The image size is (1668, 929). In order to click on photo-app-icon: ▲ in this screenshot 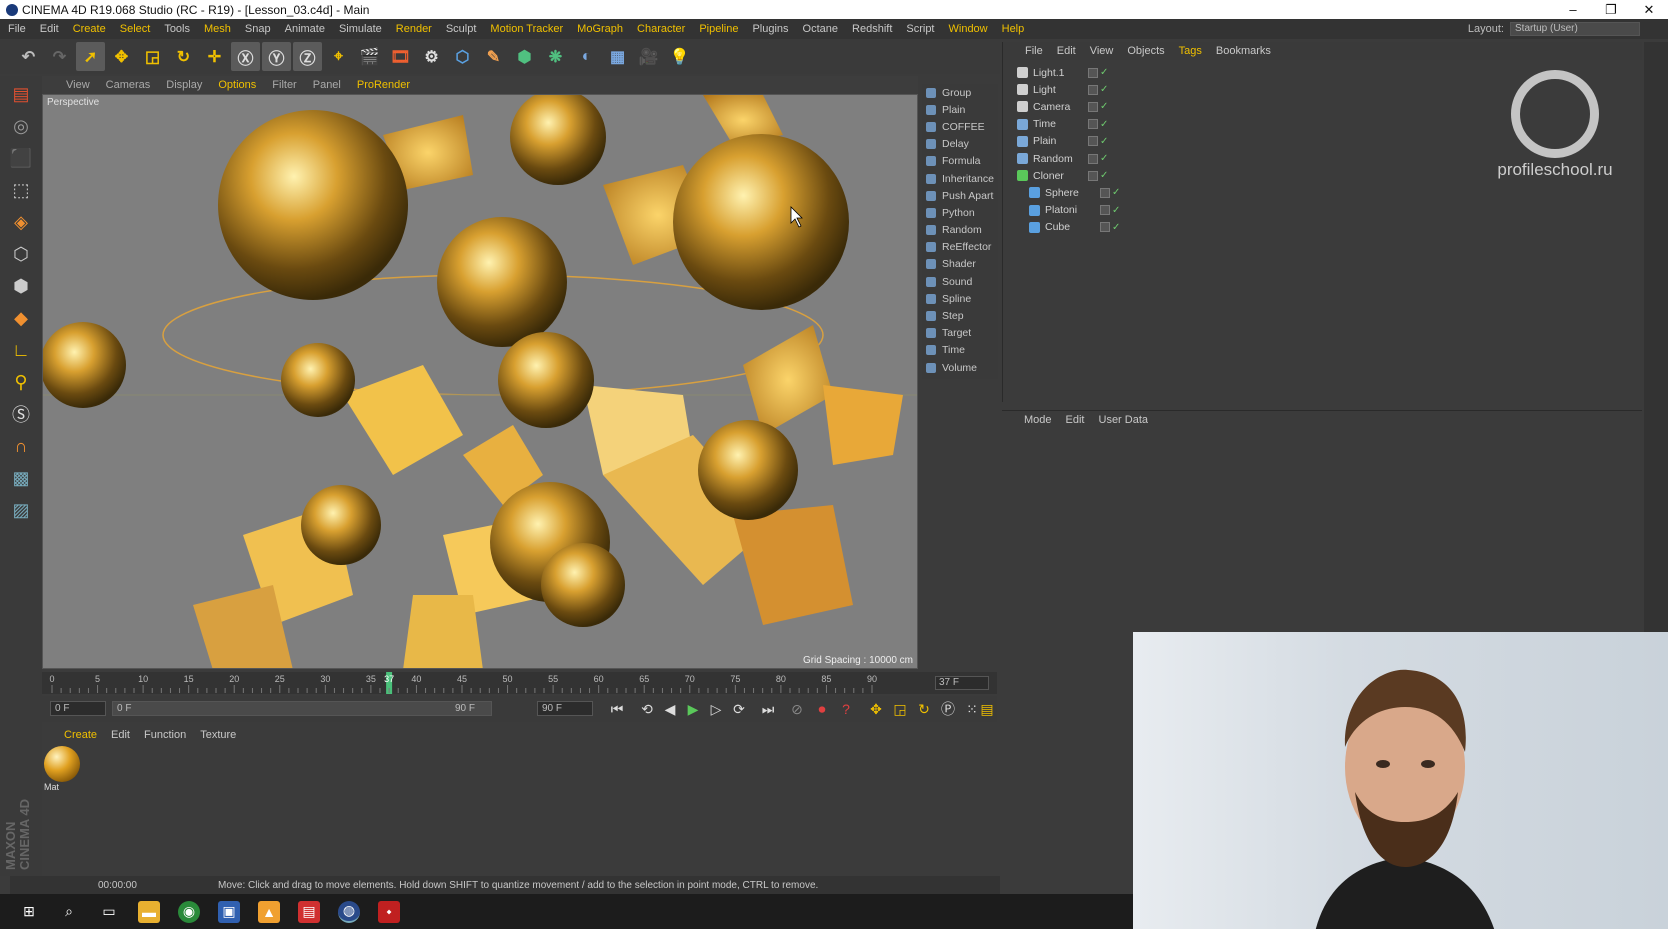, I will do `click(269, 911)`.